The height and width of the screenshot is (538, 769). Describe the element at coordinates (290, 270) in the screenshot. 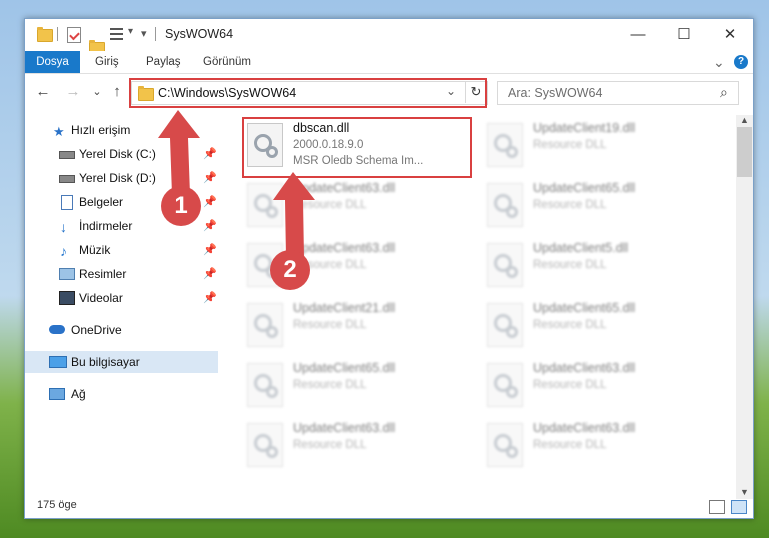

I see `annotation-marker-two: 2` at that location.